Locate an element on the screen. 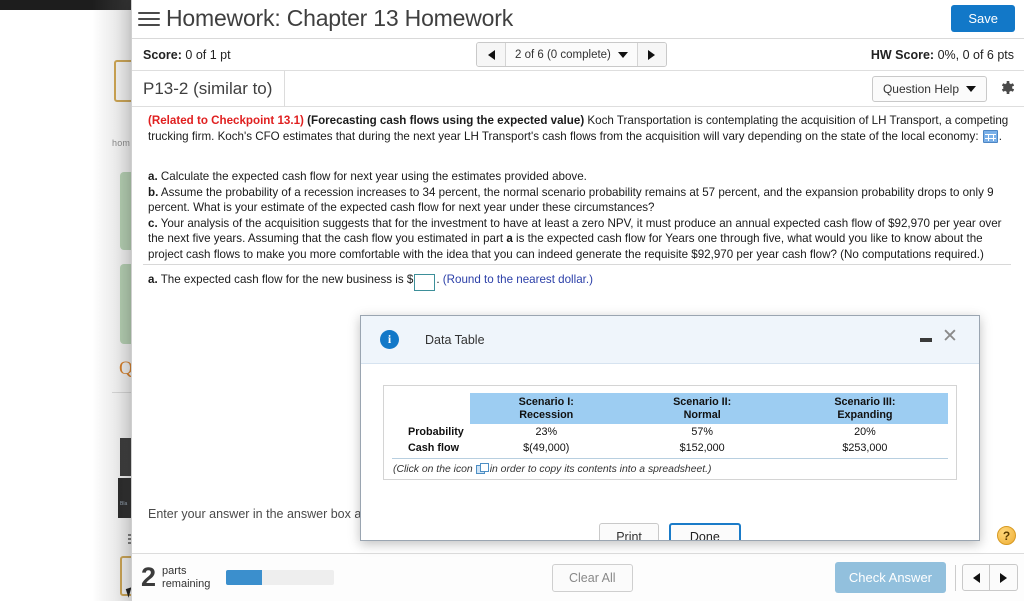 The height and width of the screenshot is (601, 1024). footer-next-button is located at coordinates (1004, 577).